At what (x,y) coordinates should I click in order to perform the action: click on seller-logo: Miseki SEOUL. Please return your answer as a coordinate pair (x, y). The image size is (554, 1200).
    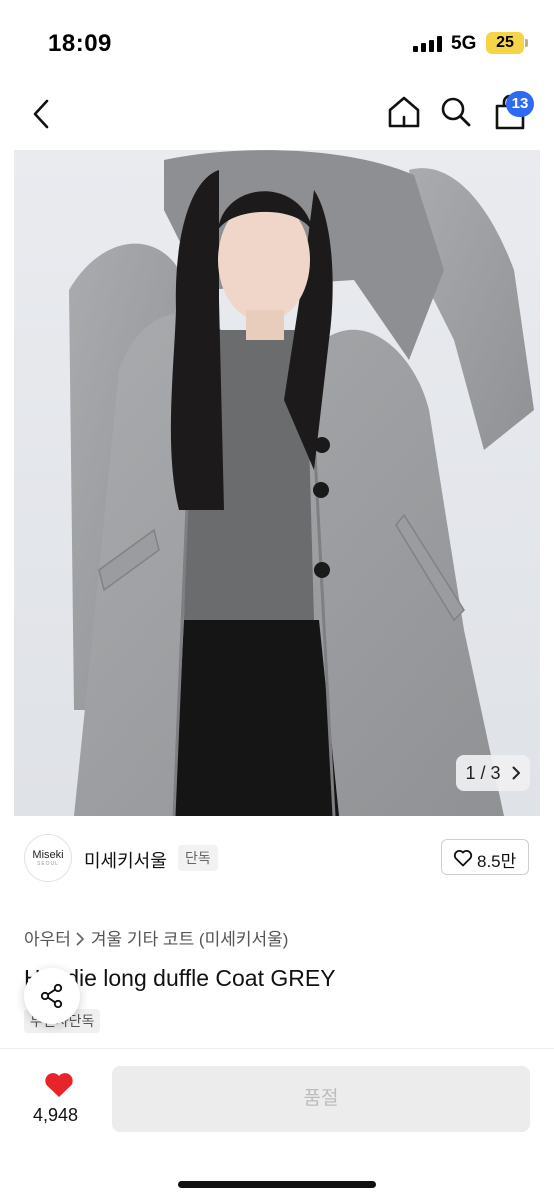
    Looking at the image, I should click on (48, 858).